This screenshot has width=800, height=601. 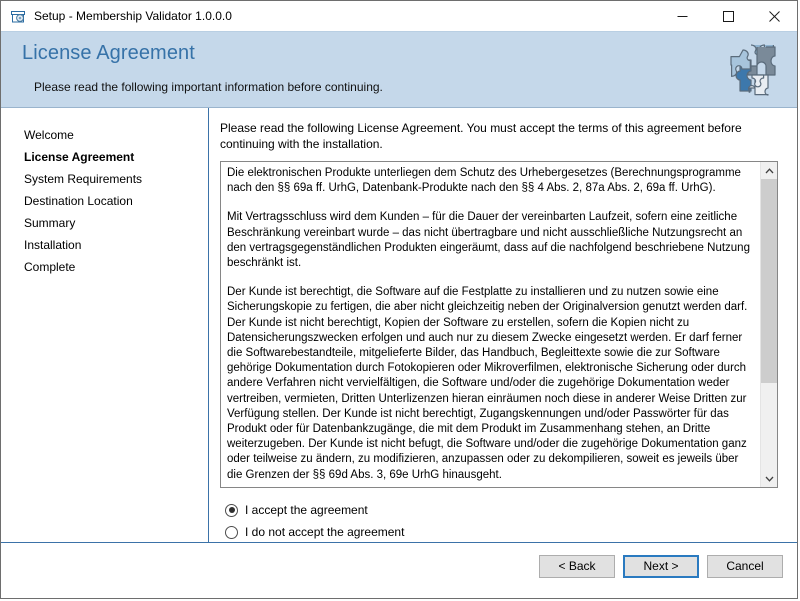 I want to click on chevron-down-icon, so click(x=769, y=478).